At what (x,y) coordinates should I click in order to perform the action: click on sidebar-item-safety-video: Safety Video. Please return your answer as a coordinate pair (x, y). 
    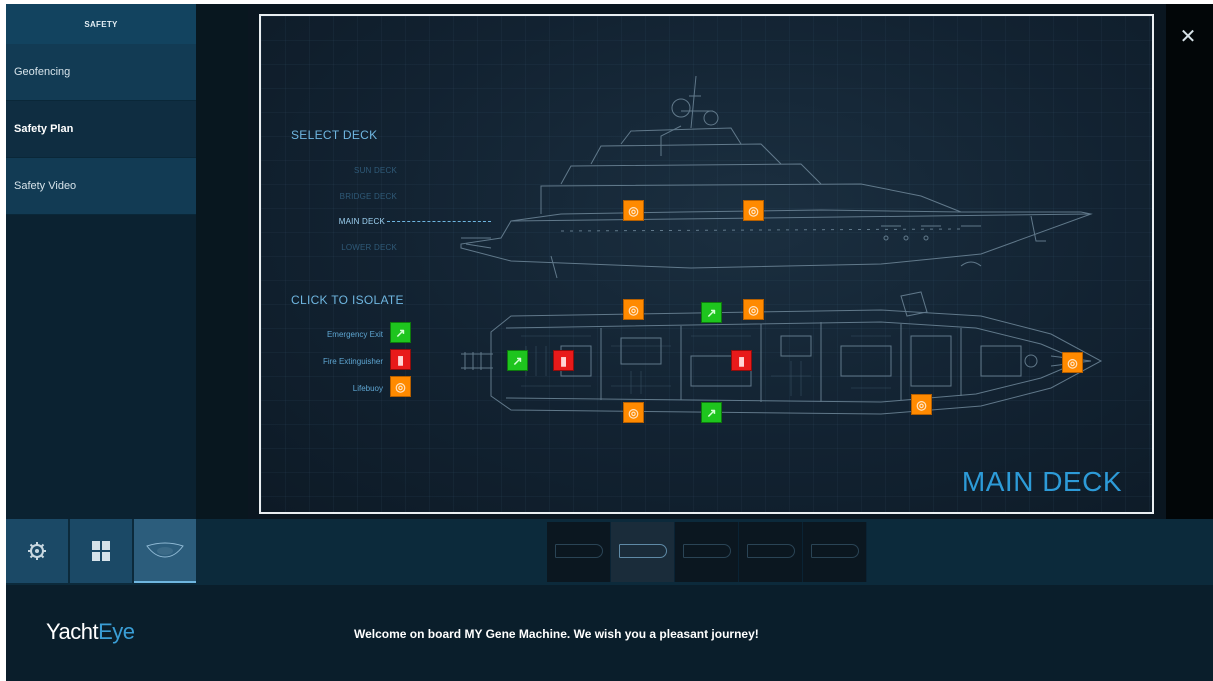
    Looking at the image, I should click on (101, 186).